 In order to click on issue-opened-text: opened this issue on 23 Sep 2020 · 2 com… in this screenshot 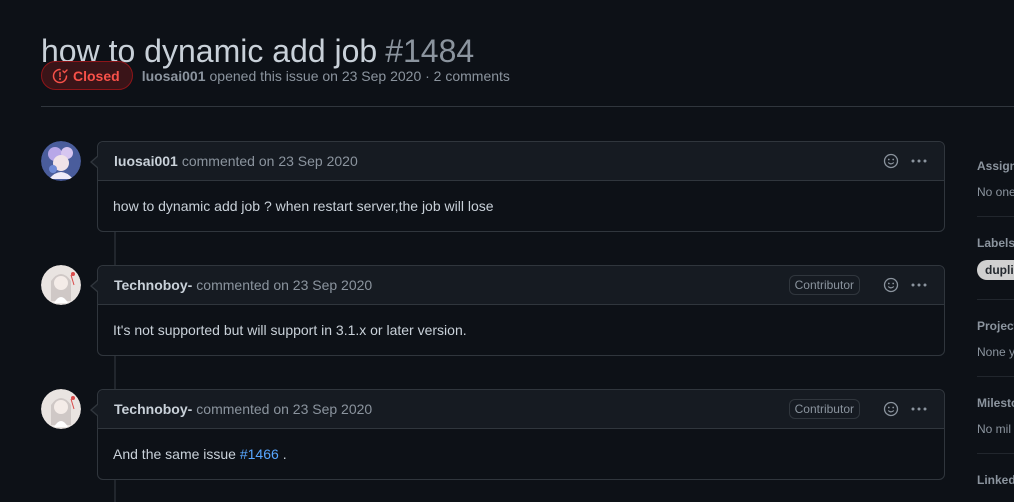, I will do `click(359, 75)`.